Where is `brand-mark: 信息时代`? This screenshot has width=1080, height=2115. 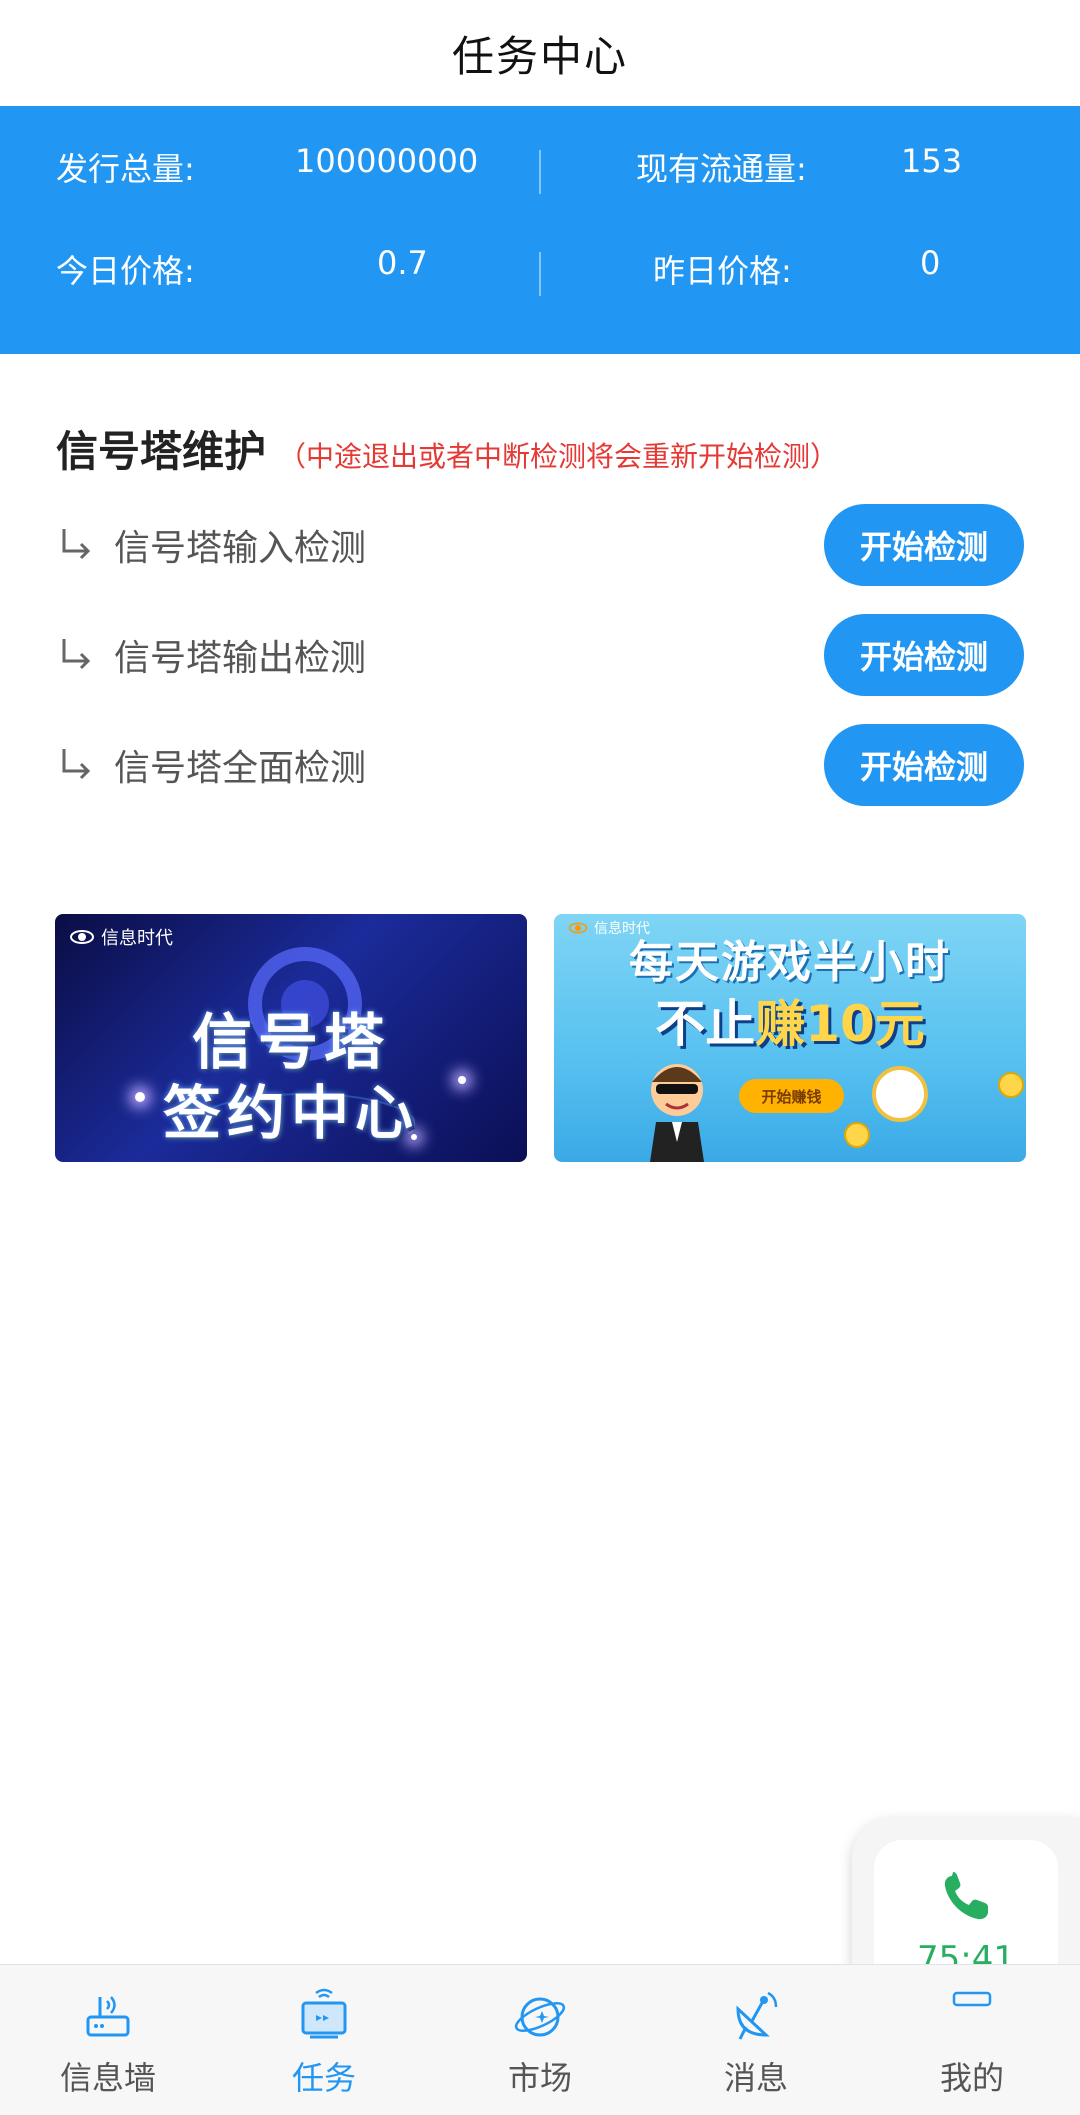
brand-mark: 信息时代 is located at coordinates (121, 937).